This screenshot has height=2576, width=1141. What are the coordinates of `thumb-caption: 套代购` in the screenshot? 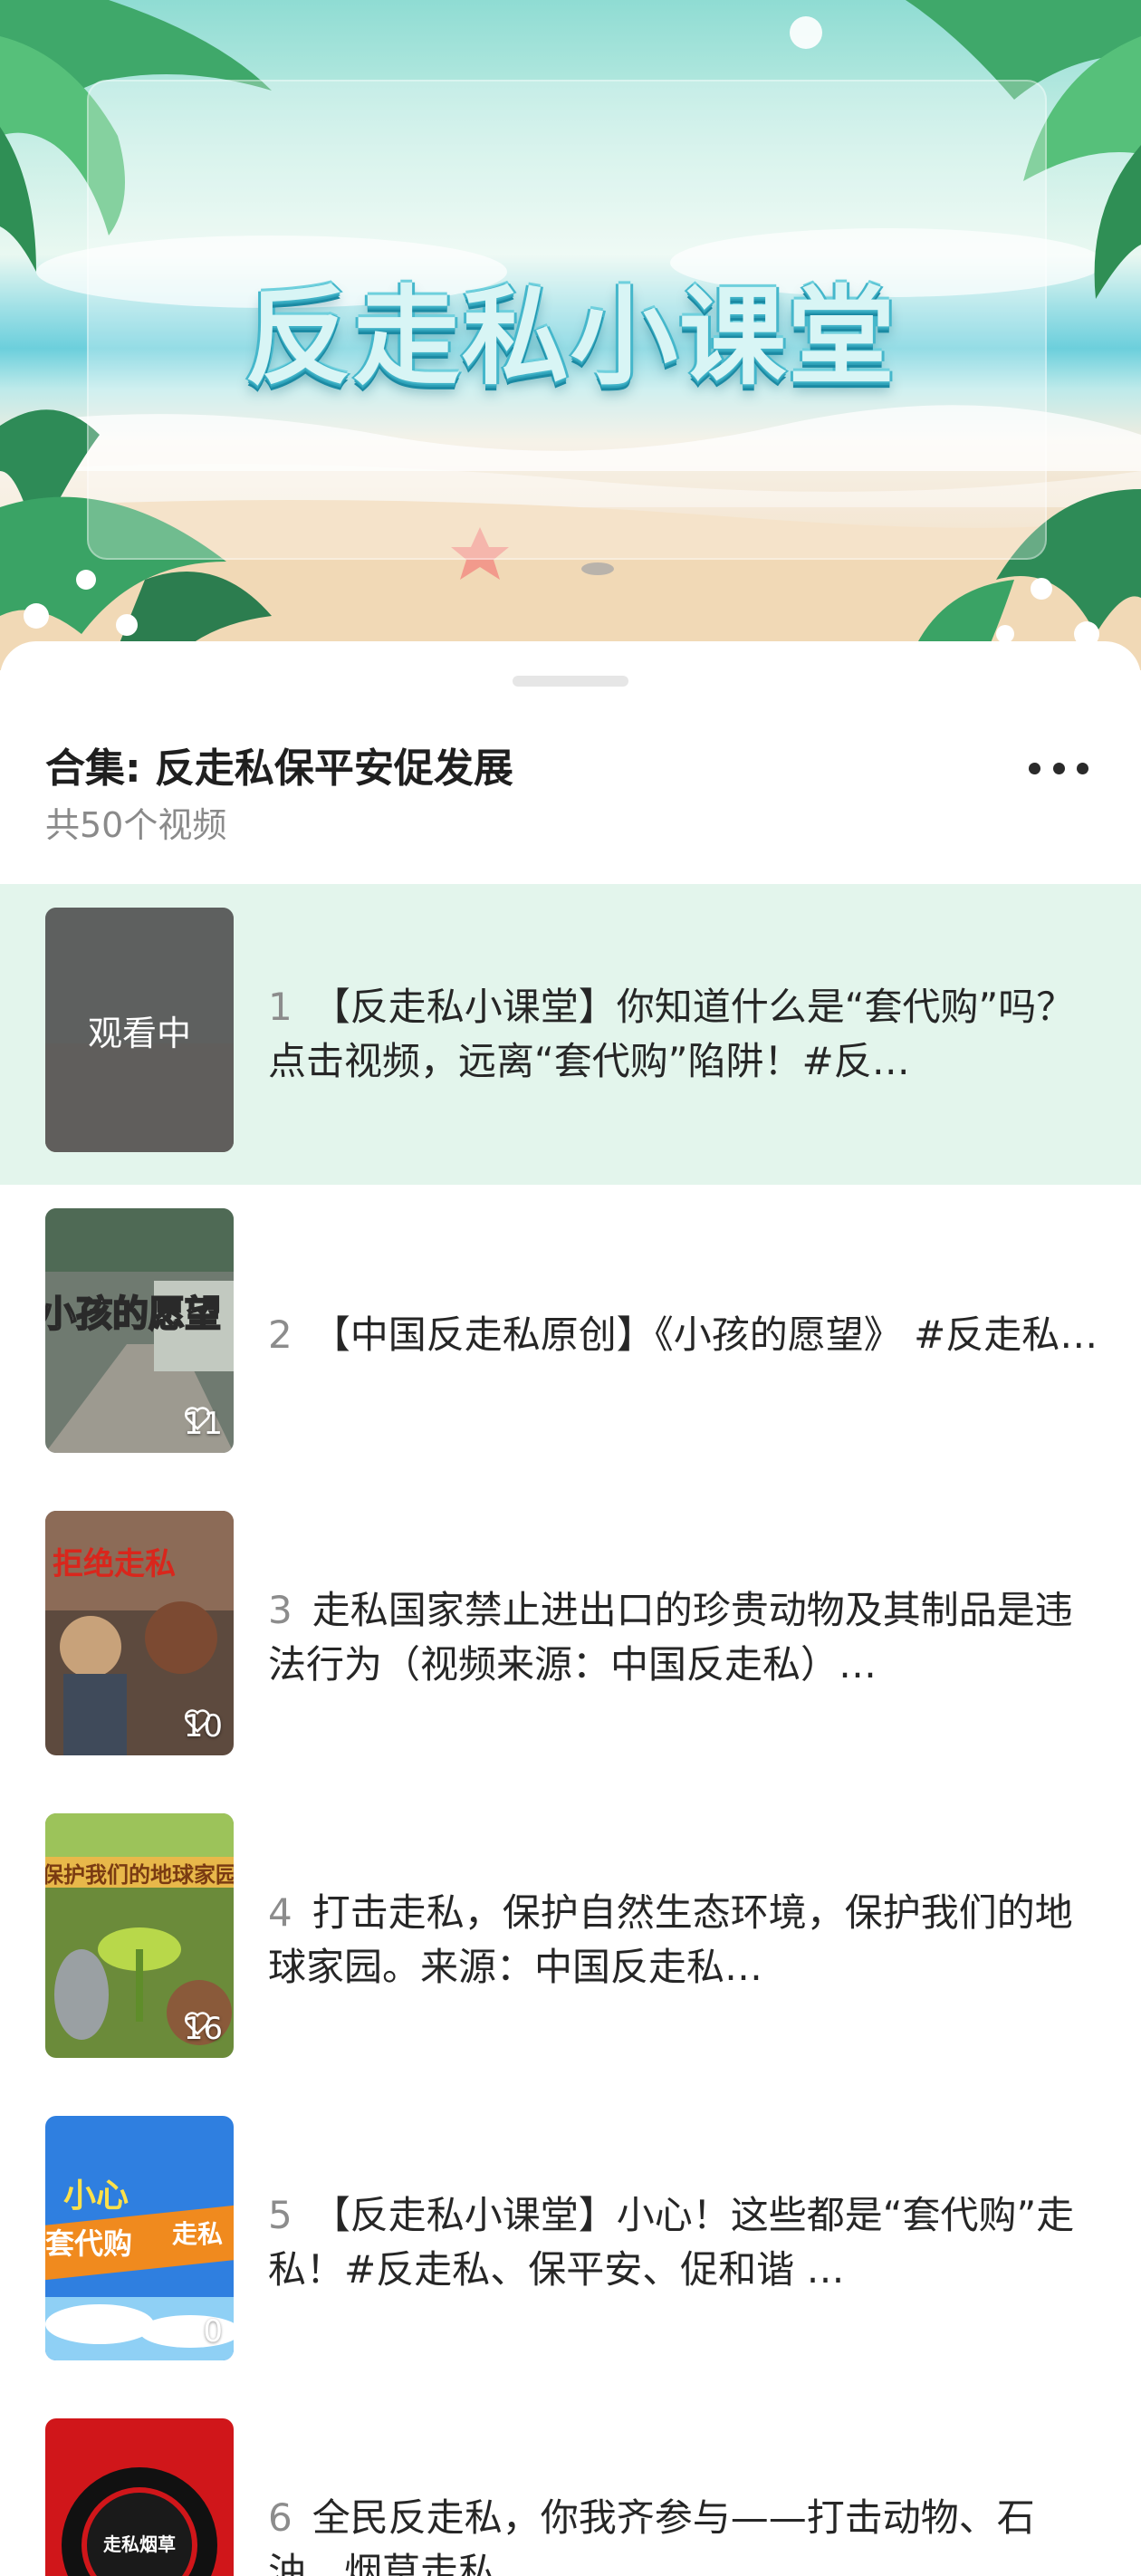 It's located at (88, 2243).